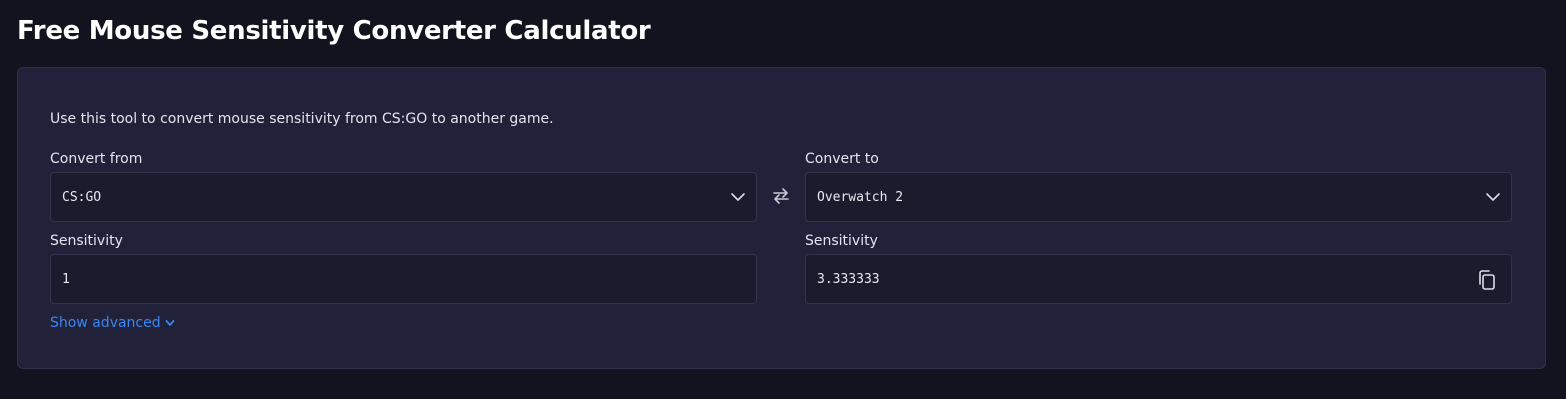 This screenshot has width=1566, height=399. What do you see at coordinates (848, 279) in the screenshot?
I see `to-sensitivity-value: 3.333333` at bounding box center [848, 279].